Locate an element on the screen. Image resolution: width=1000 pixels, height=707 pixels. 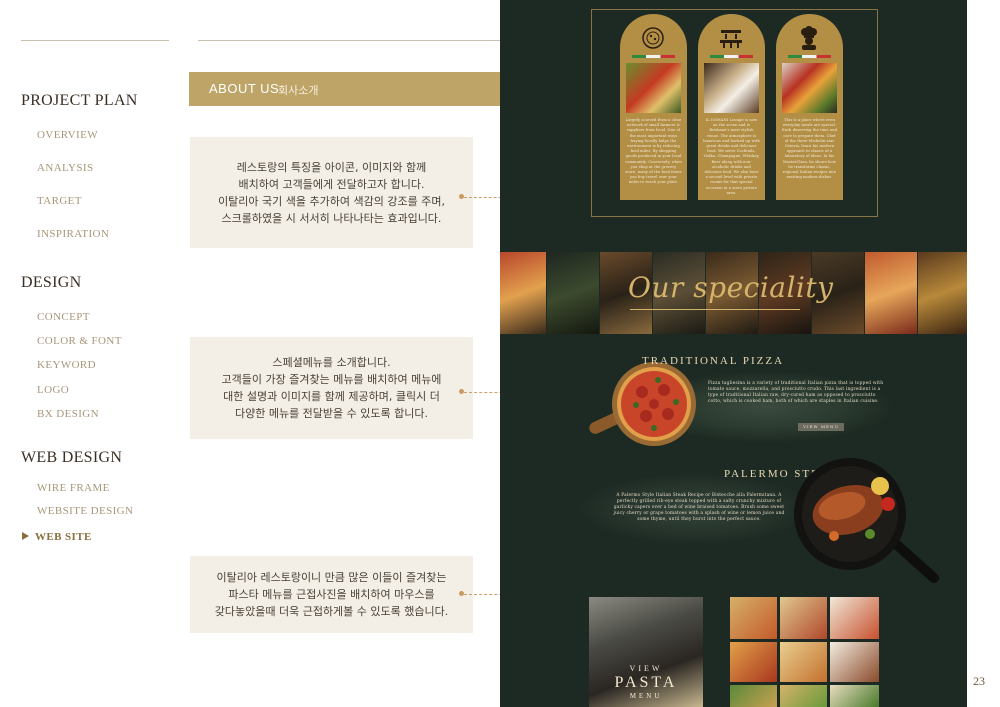
nav-item-concept: CONCEPT is located at coordinates (63, 317).